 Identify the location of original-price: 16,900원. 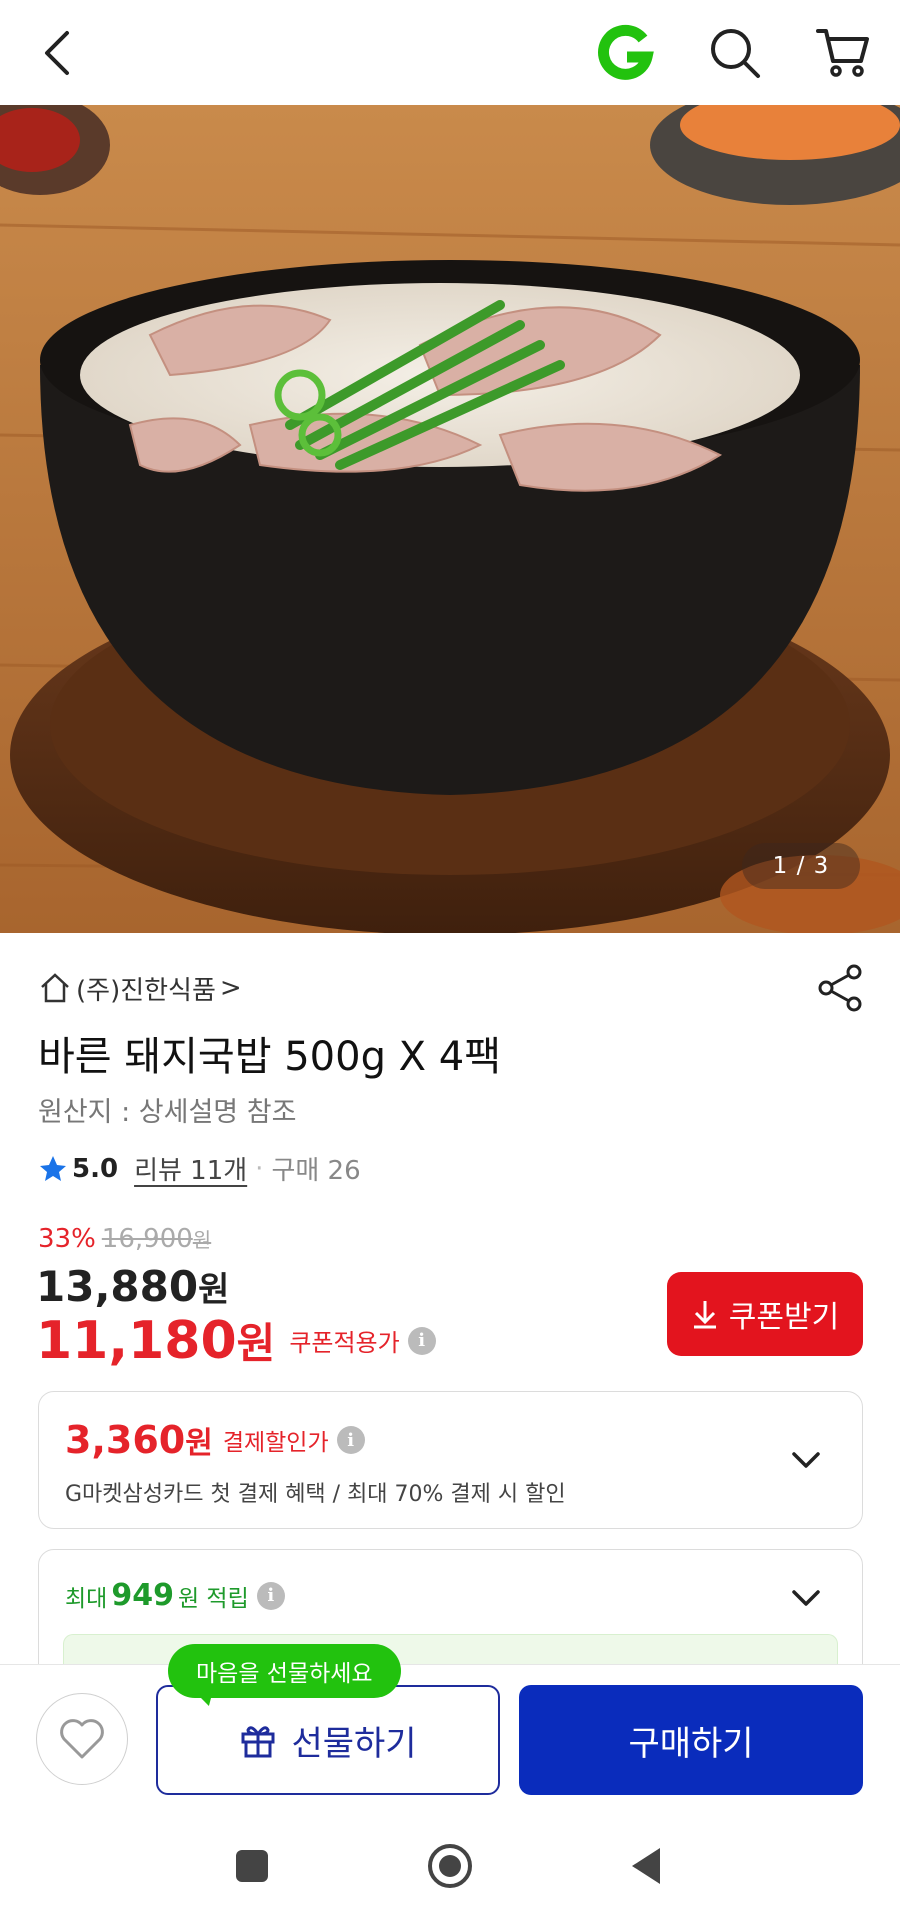
(156, 1239).